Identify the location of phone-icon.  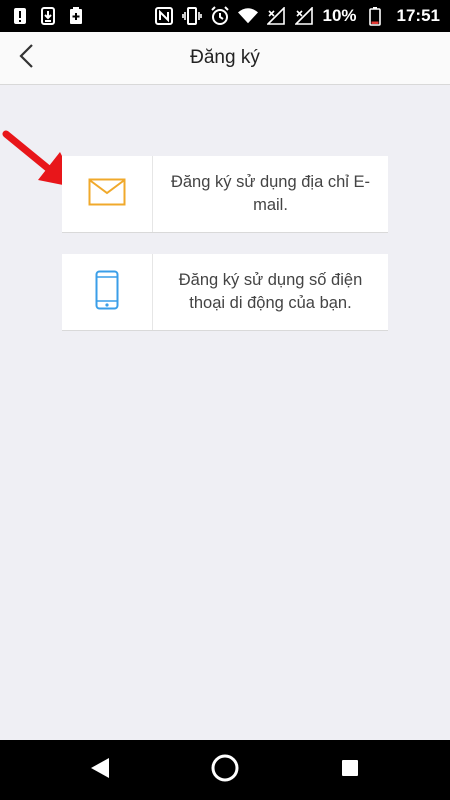
(107, 292).